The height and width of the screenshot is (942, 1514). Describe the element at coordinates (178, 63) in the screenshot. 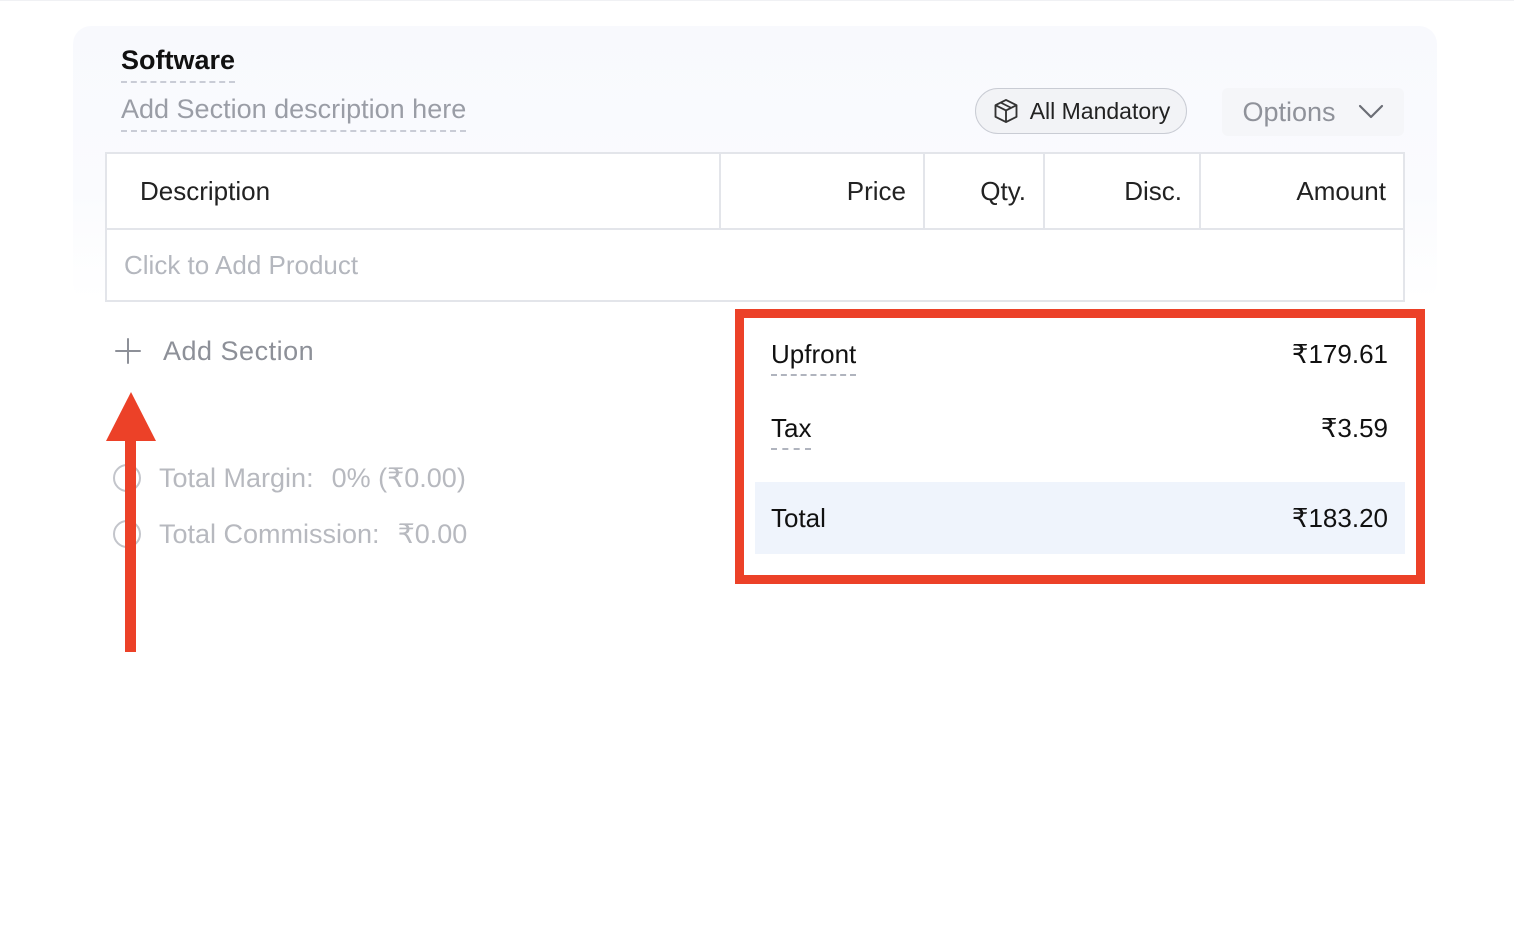

I see `section-title: Software` at that location.